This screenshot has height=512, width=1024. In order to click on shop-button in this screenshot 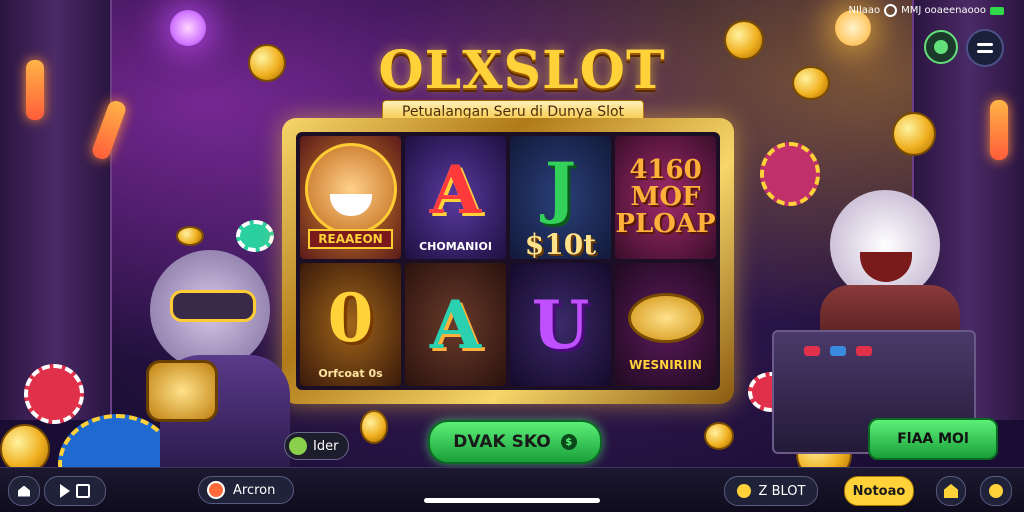, I will do `click(951, 491)`.